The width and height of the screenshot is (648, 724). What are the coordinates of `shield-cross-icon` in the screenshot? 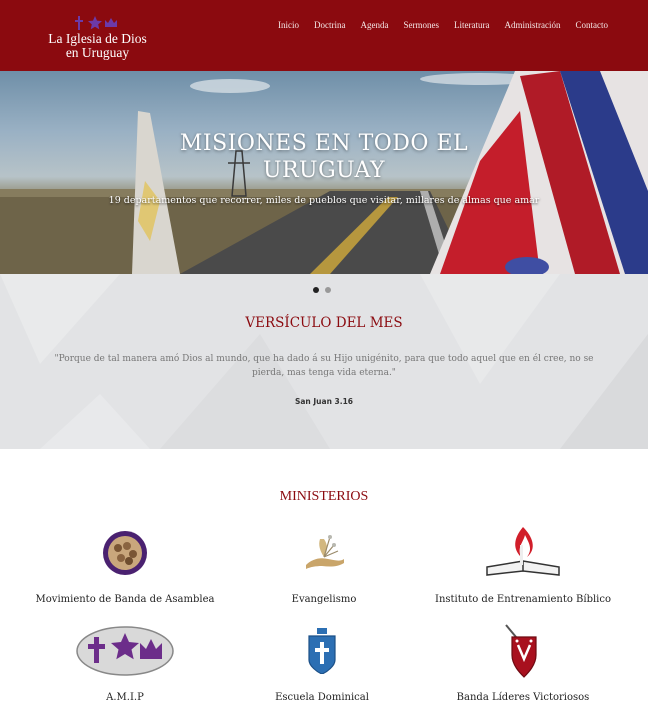 It's located at (322, 651).